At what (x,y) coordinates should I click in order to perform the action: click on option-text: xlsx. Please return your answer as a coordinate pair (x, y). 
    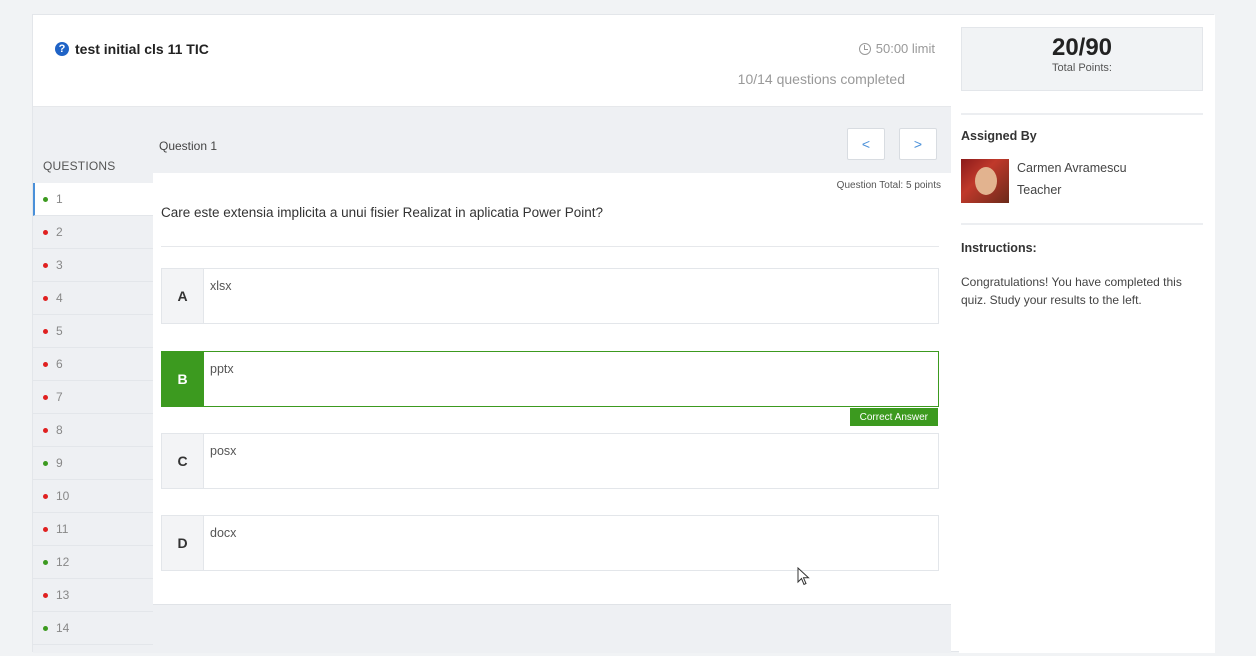
    Looking at the image, I should click on (221, 286).